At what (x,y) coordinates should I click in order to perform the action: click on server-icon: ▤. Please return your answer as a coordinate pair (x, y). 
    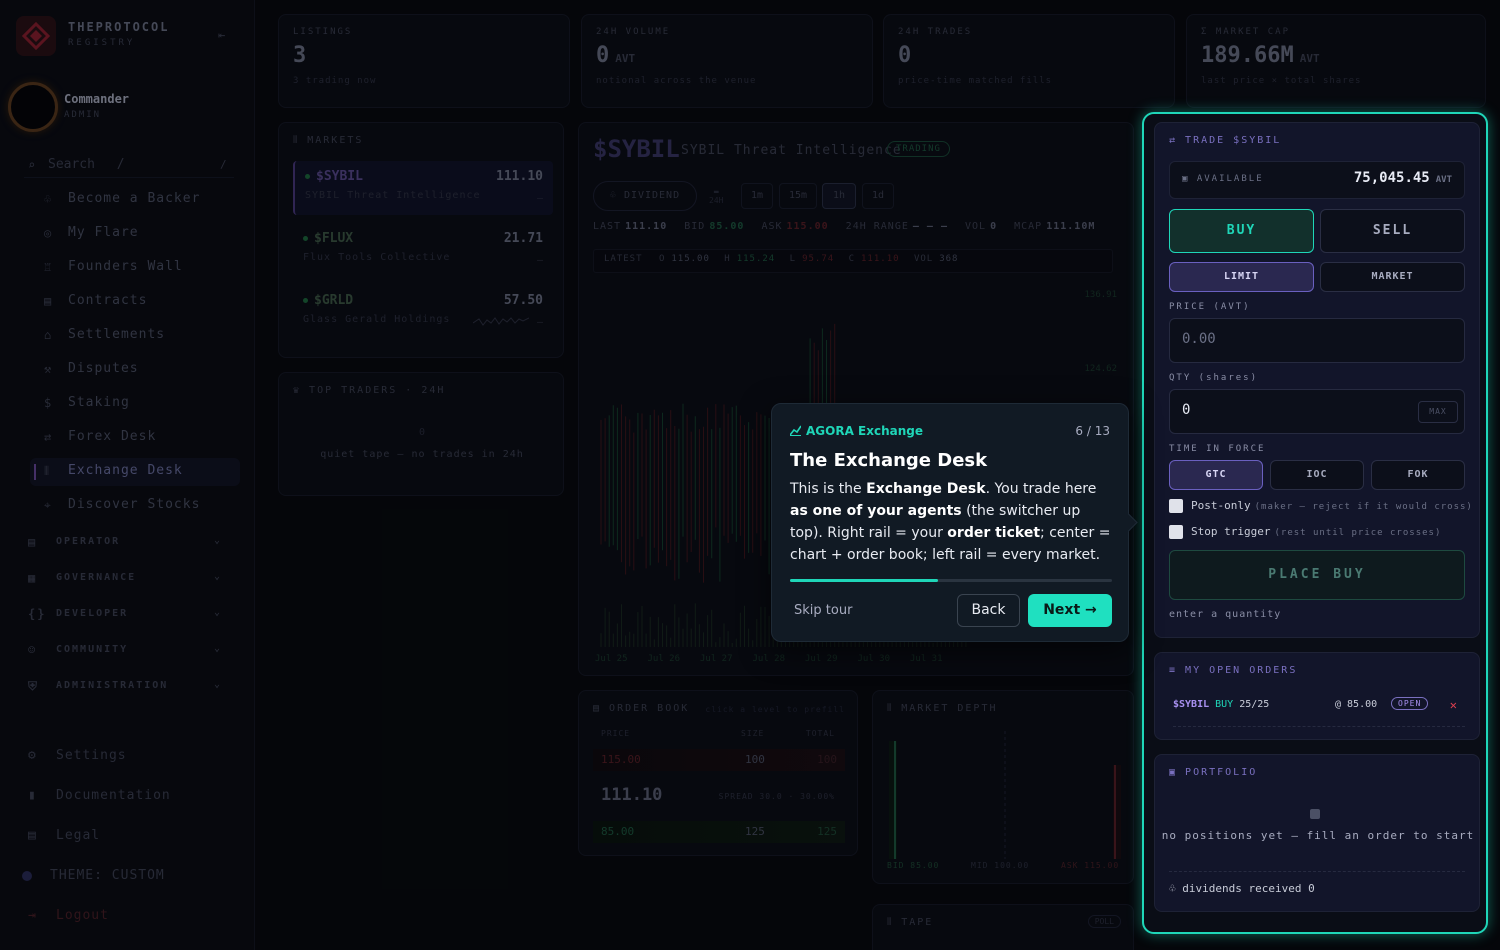
    Looking at the image, I should click on (33, 542).